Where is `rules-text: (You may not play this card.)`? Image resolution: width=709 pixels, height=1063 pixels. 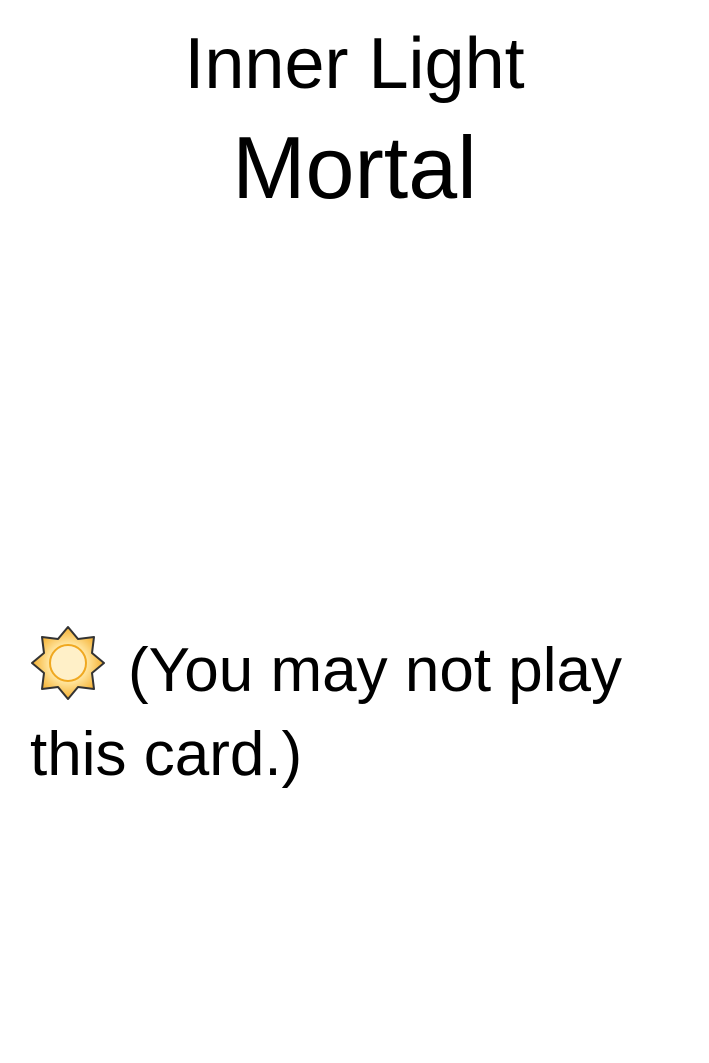
rules-text: (You may not play this card.) is located at coordinates (326, 712).